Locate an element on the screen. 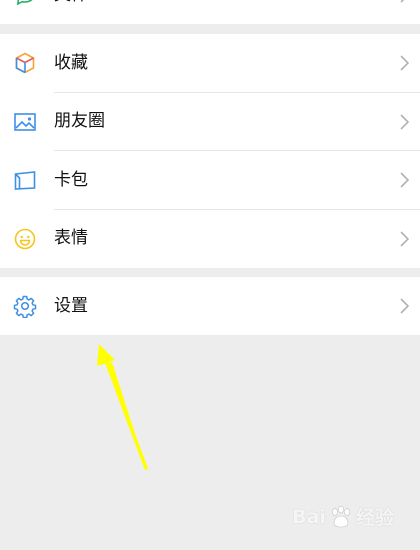 The height and width of the screenshot is (550, 420). watermark-brand-right: 经验 is located at coordinates (374, 518).